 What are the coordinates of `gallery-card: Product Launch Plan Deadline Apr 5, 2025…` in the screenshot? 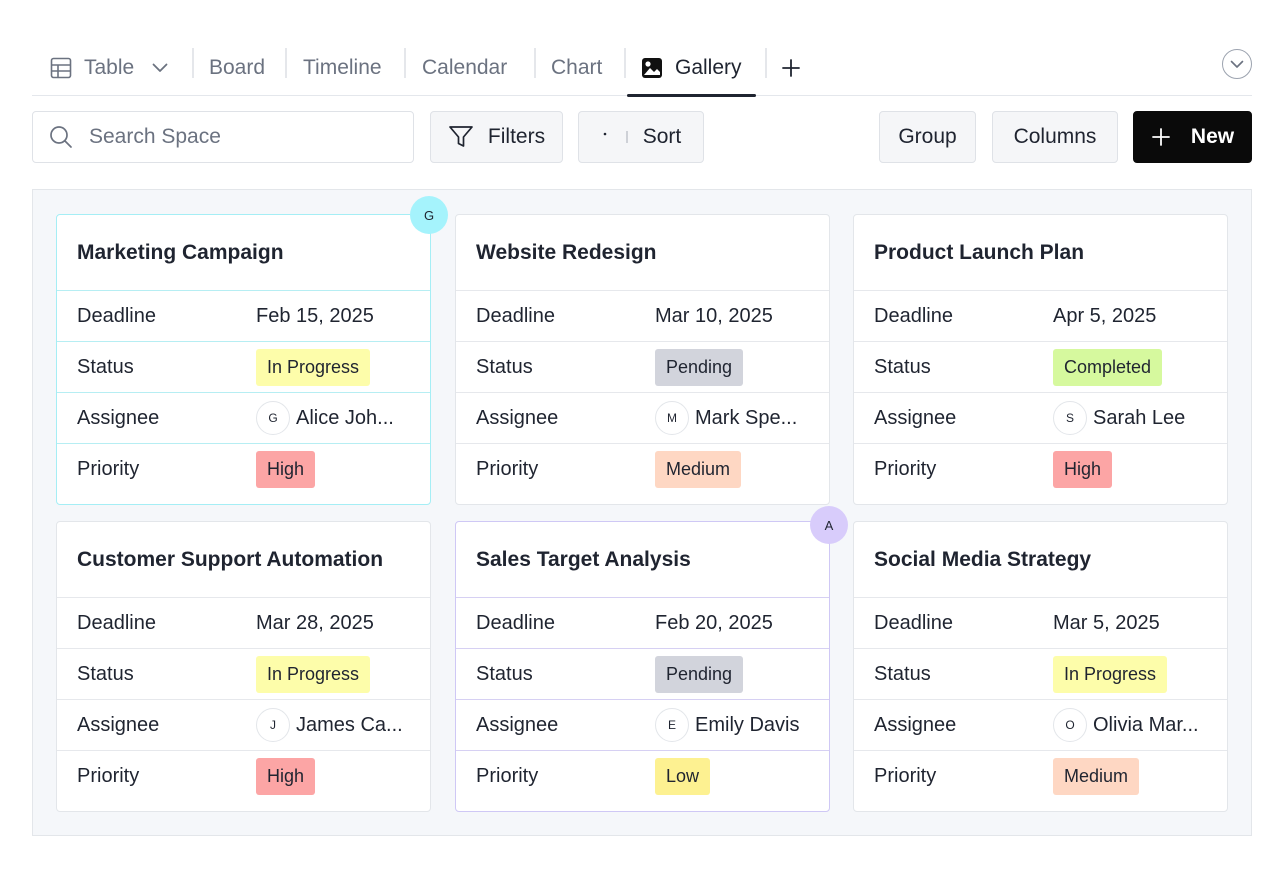 It's located at (1040, 359).